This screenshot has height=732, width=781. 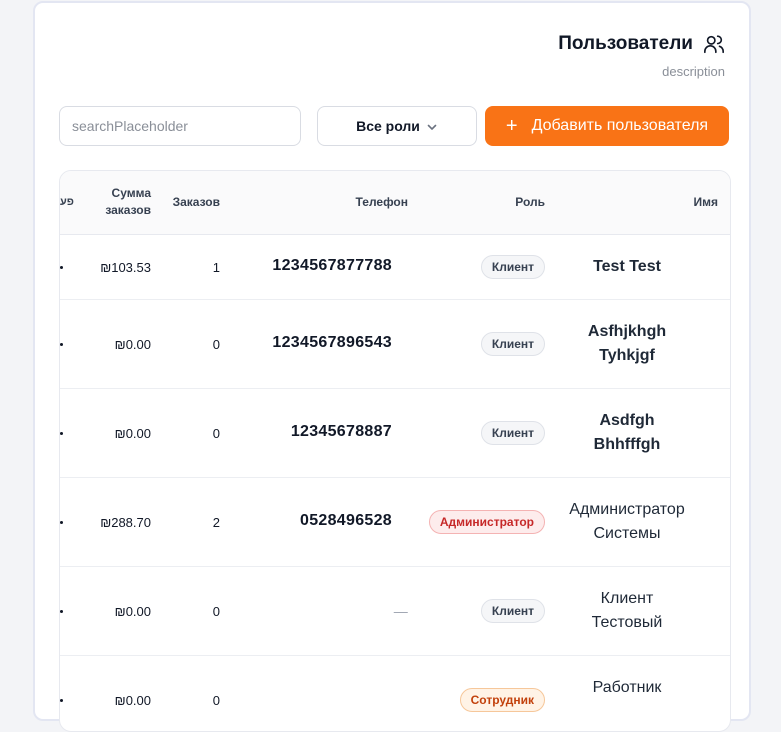 What do you see at coordinates (511, 126) in the screenshot?
I see `plus-icon: +` at bounding box center [511, 126].